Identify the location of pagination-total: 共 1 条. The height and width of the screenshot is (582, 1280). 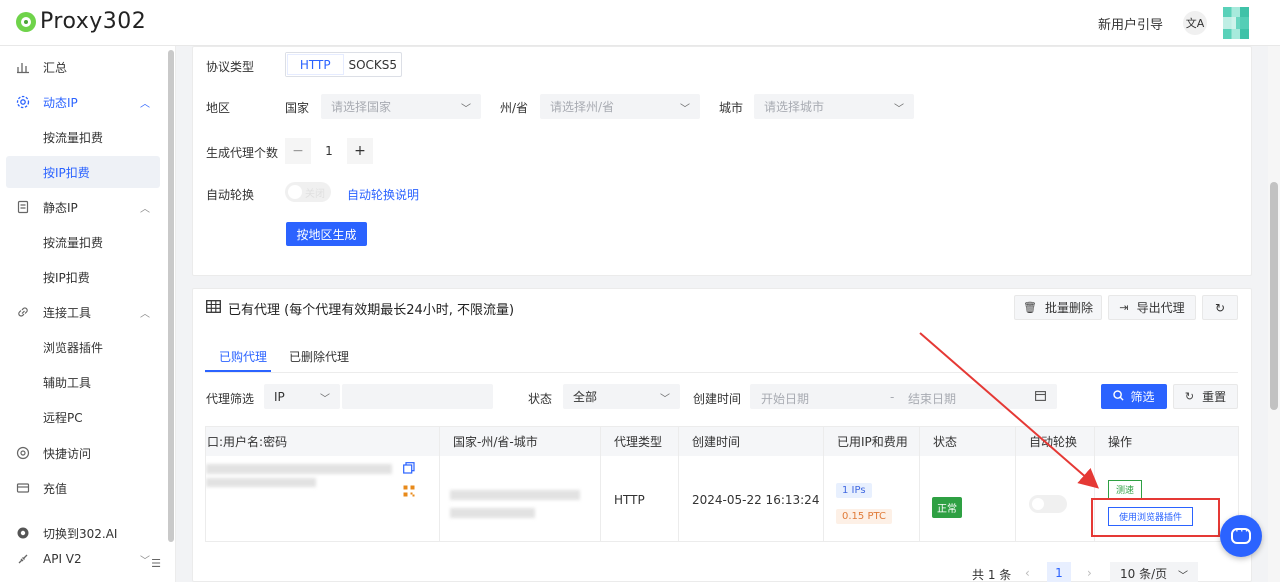
(992, 575).